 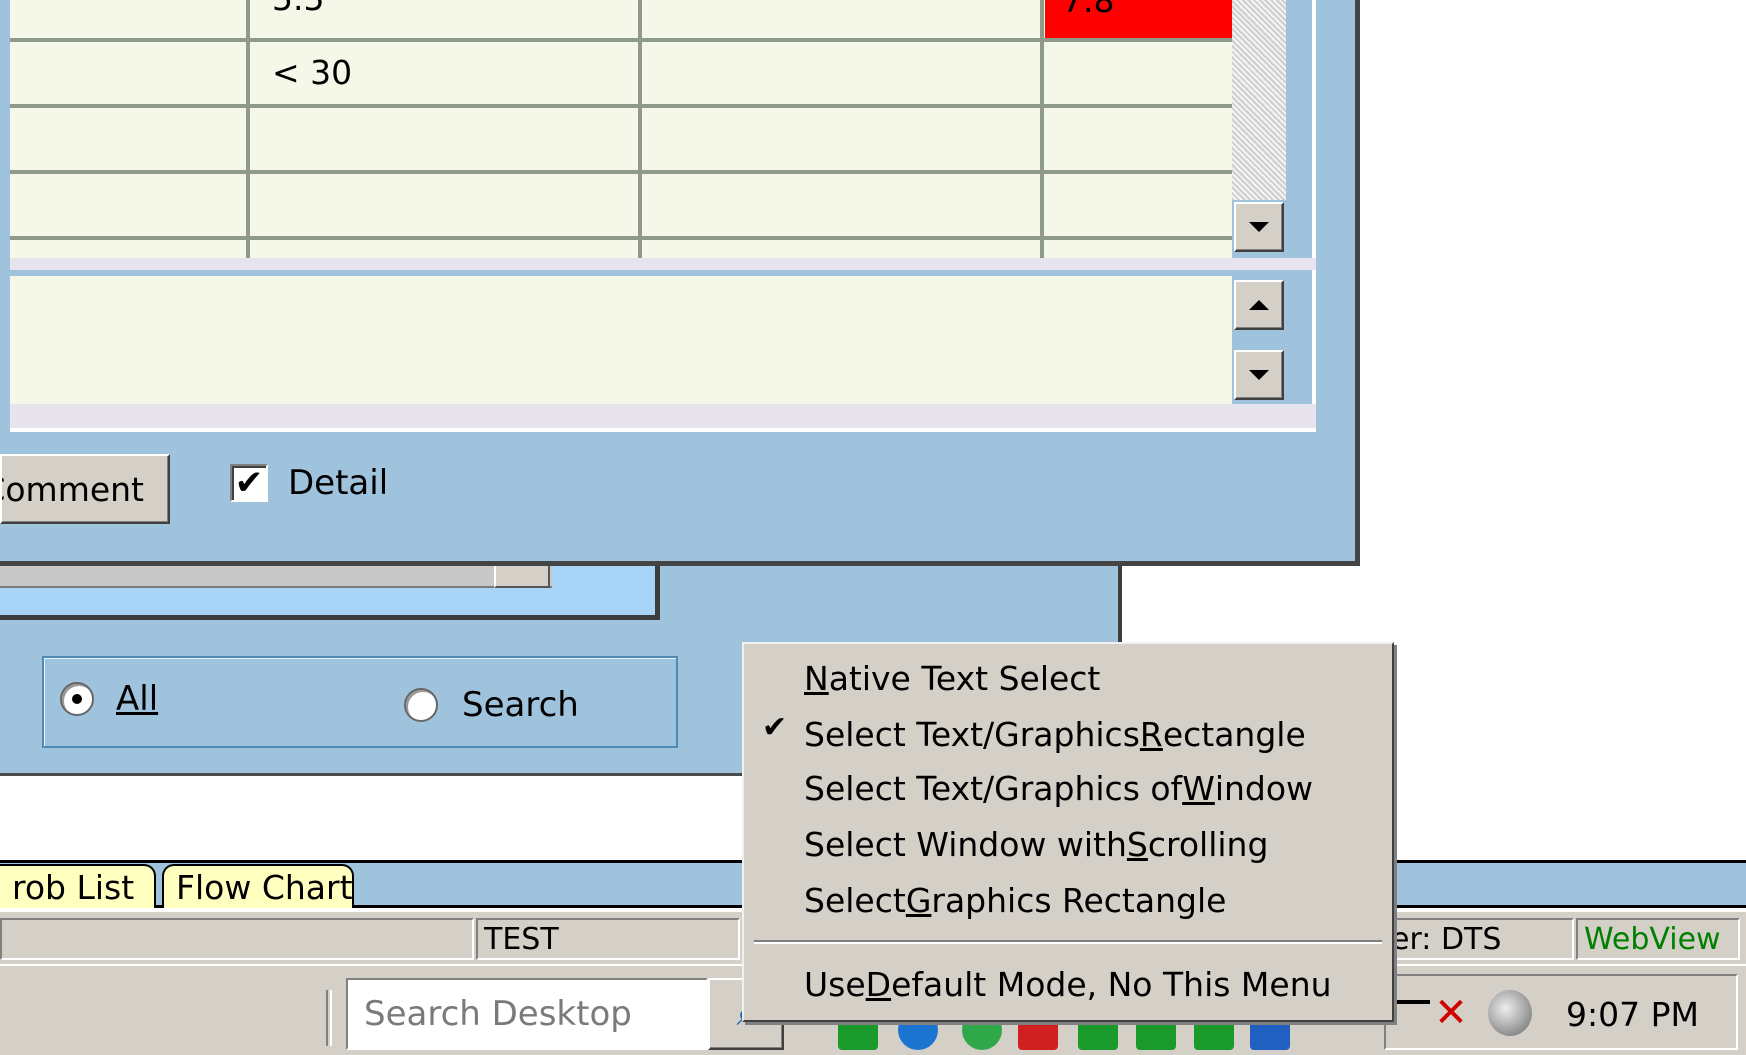 What do you see at coordinates (520, 705) in the screenshot?
I see `radio-search-label: Search` at bounding box center [520, 705].